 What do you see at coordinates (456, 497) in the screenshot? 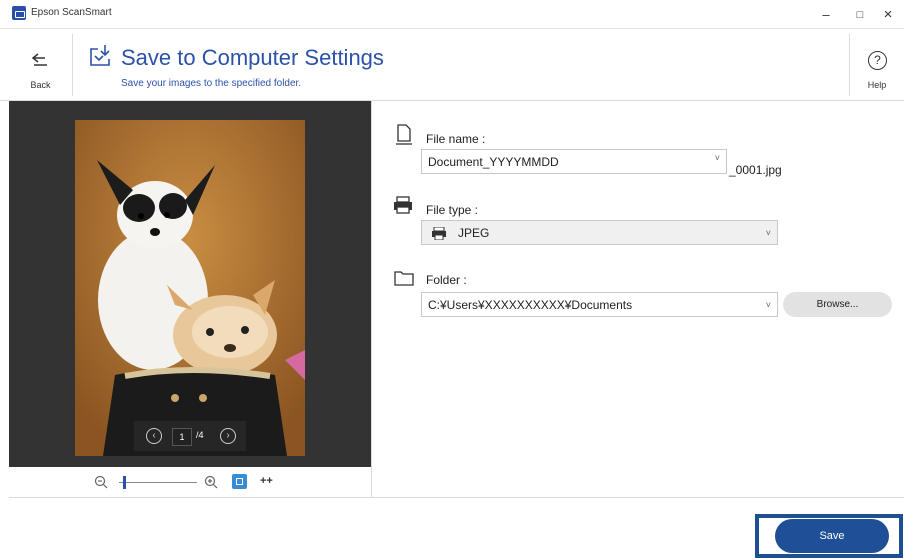
I see `footer-divider` at bounding box center [456, 497].